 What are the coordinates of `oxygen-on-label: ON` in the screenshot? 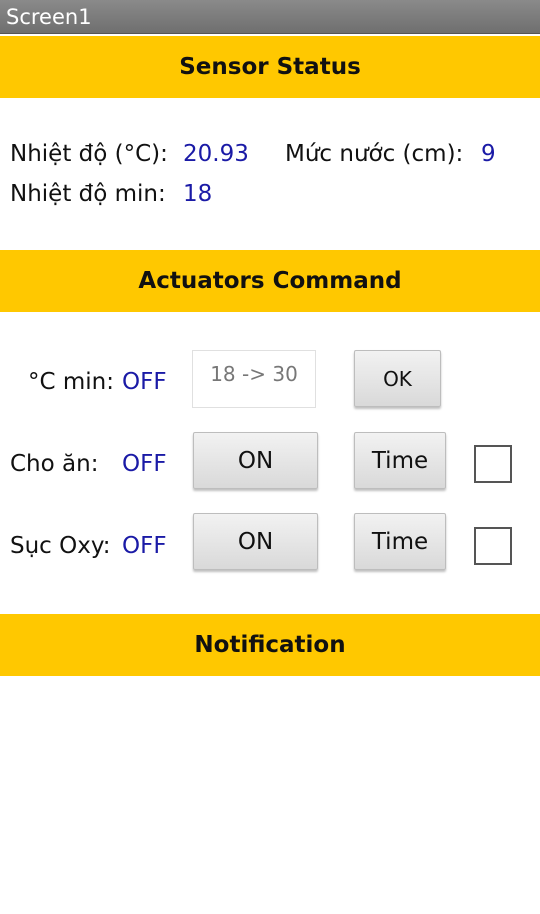 It's located at (255, 541).